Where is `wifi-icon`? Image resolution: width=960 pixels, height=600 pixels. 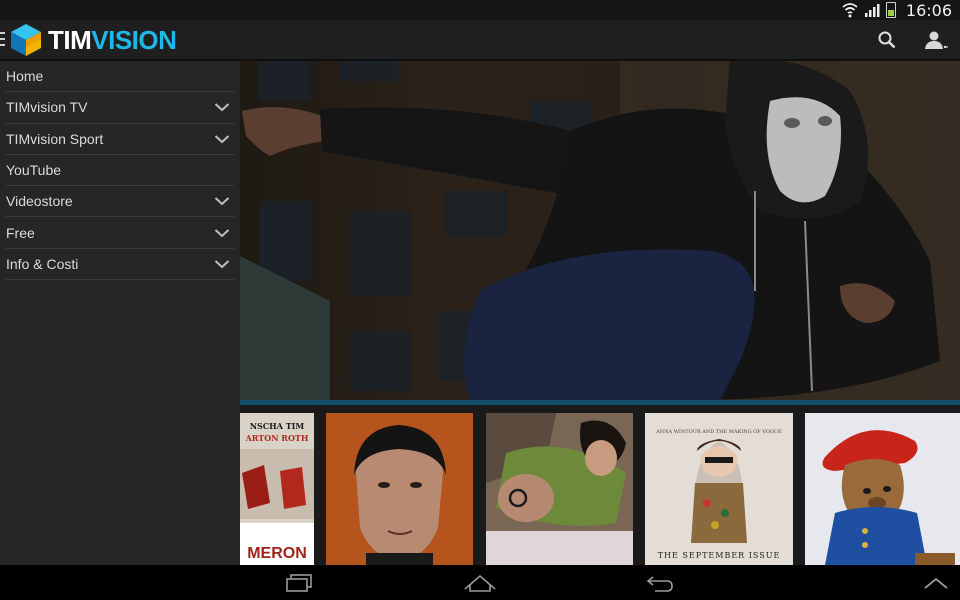
wifi-icon is located at coordinates (850, 10).